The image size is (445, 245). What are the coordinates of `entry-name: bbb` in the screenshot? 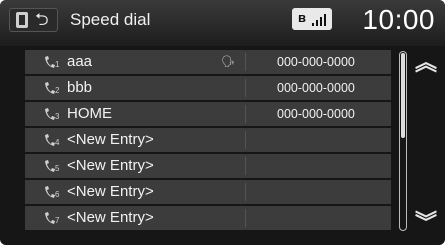 It's located at (80, 87).